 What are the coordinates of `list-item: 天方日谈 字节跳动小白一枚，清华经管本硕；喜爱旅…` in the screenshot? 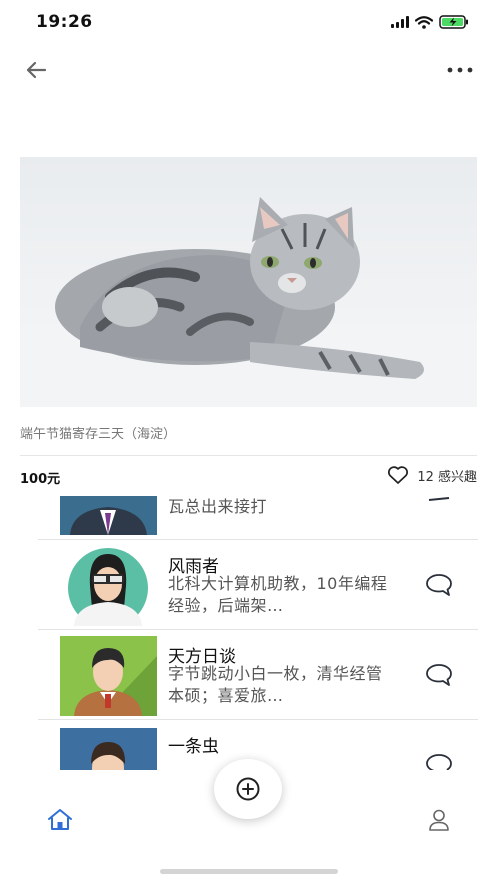 It's located at (258, 675).